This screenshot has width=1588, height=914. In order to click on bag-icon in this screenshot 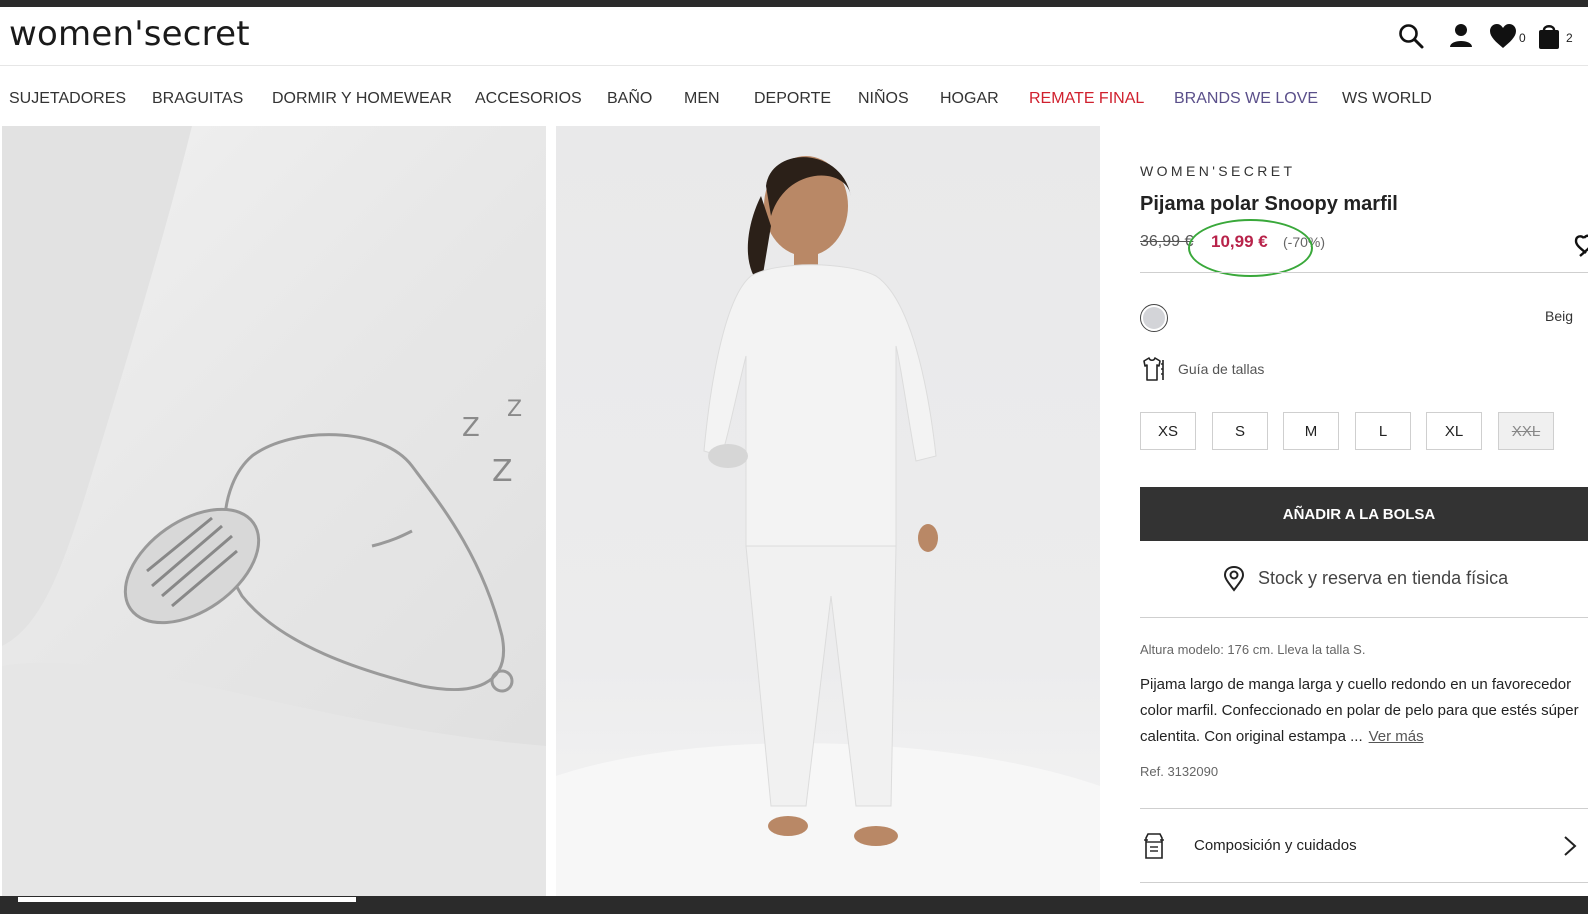, I will do `click(1549, 36)`.